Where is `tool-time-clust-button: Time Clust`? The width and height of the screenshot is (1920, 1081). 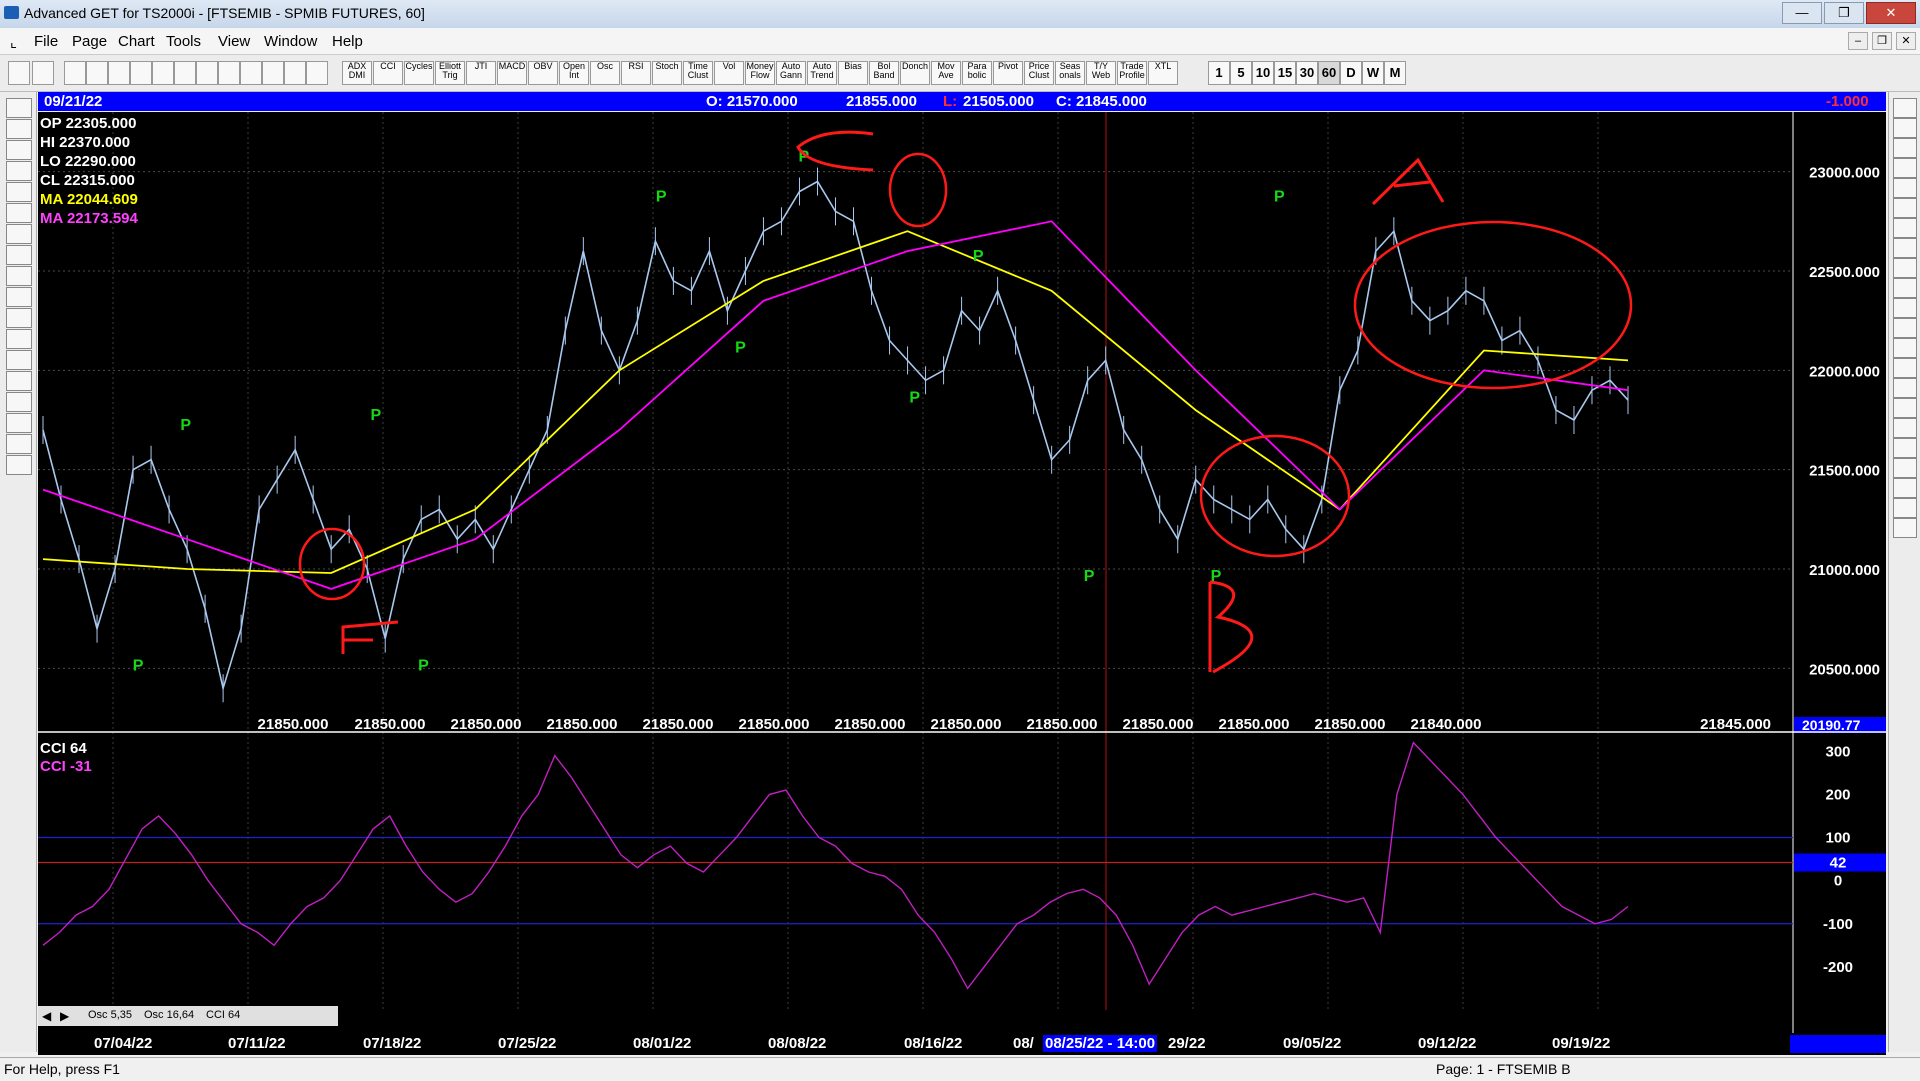 tool-time-clust-button: Time Clust is located at coordinates (698, 73).